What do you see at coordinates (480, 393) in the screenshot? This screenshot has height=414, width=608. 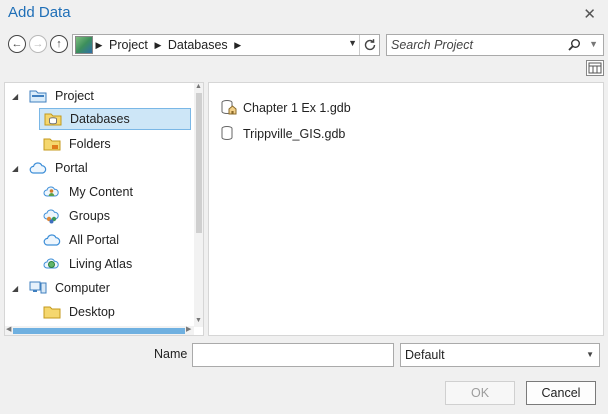 I see `ok-button: OK` at bounding box center [480, 393].